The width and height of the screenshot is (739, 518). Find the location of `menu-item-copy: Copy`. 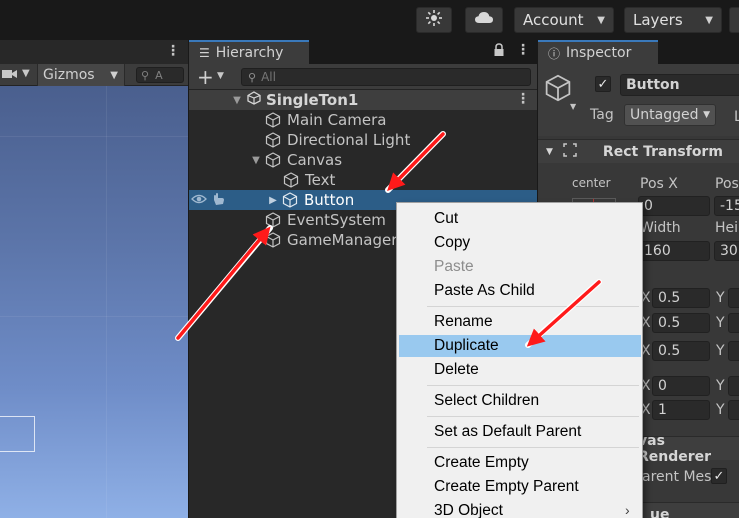

menu-item-copy: Copy is located at coordinates (520, 243).